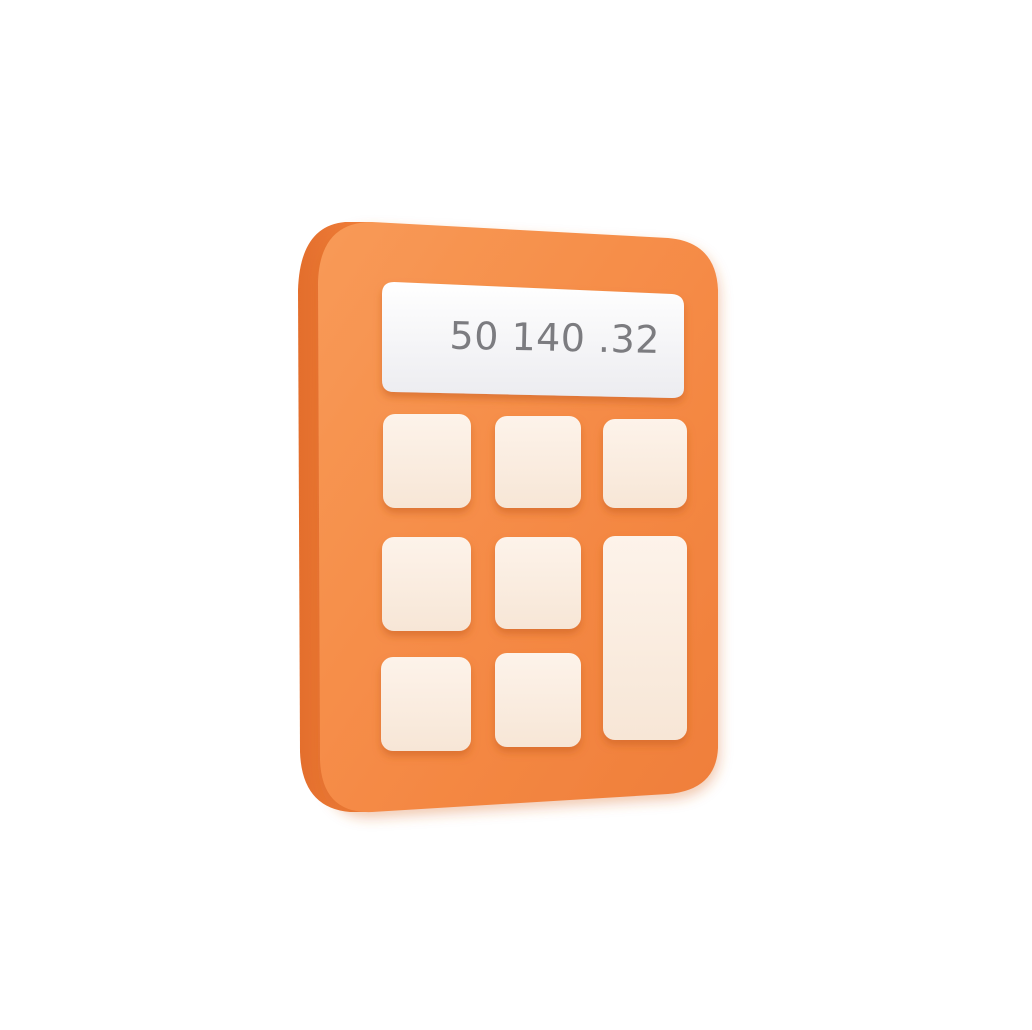 The width and height of the screenshot is (1032, 1030). I want to click on key-row1-col1, so click(427, 461).